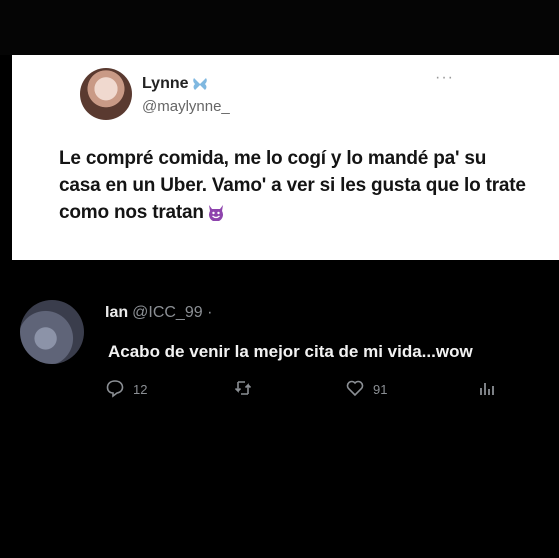 The width and height of the screenshot is (559, 558). What do you see at coordinates (172, 312) in the screenshot?
I see `reply-author-handle: @ICC_99 ·` at bounding box center [172, 312].